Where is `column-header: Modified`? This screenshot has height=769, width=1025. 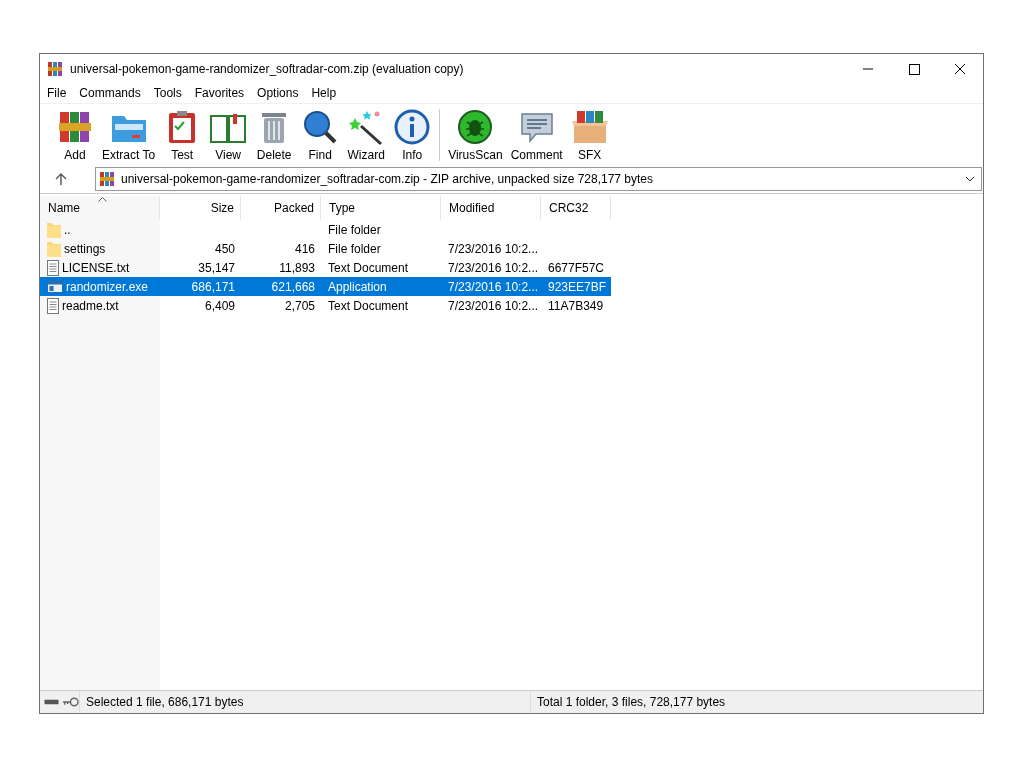 column-header: Modified is located at coordinates (491, 208).